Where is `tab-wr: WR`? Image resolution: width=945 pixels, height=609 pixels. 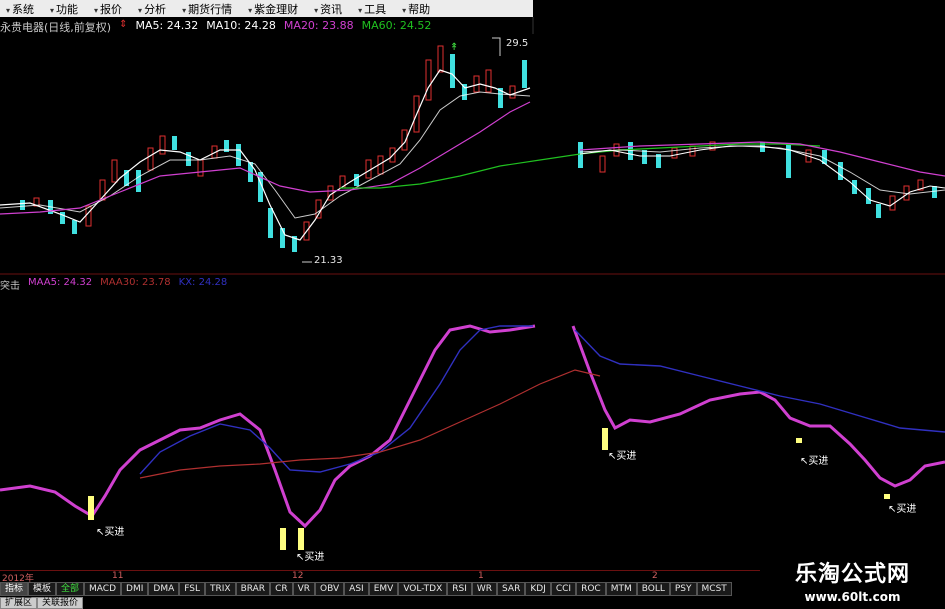
tab-wr: WR is located at coordinates (484, 589).